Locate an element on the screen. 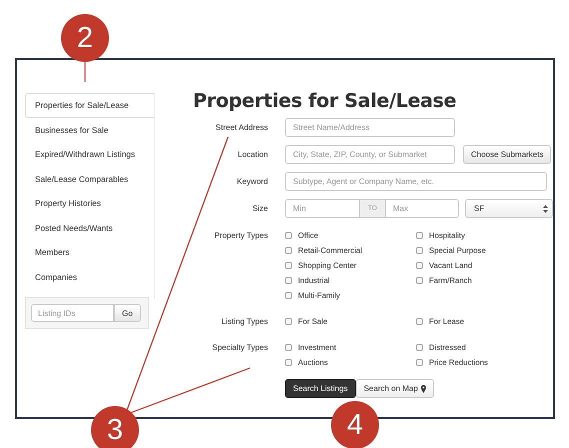  keyword-field: Subtype, Agent or Company Name, etc. is located at coordinates (416, 181).